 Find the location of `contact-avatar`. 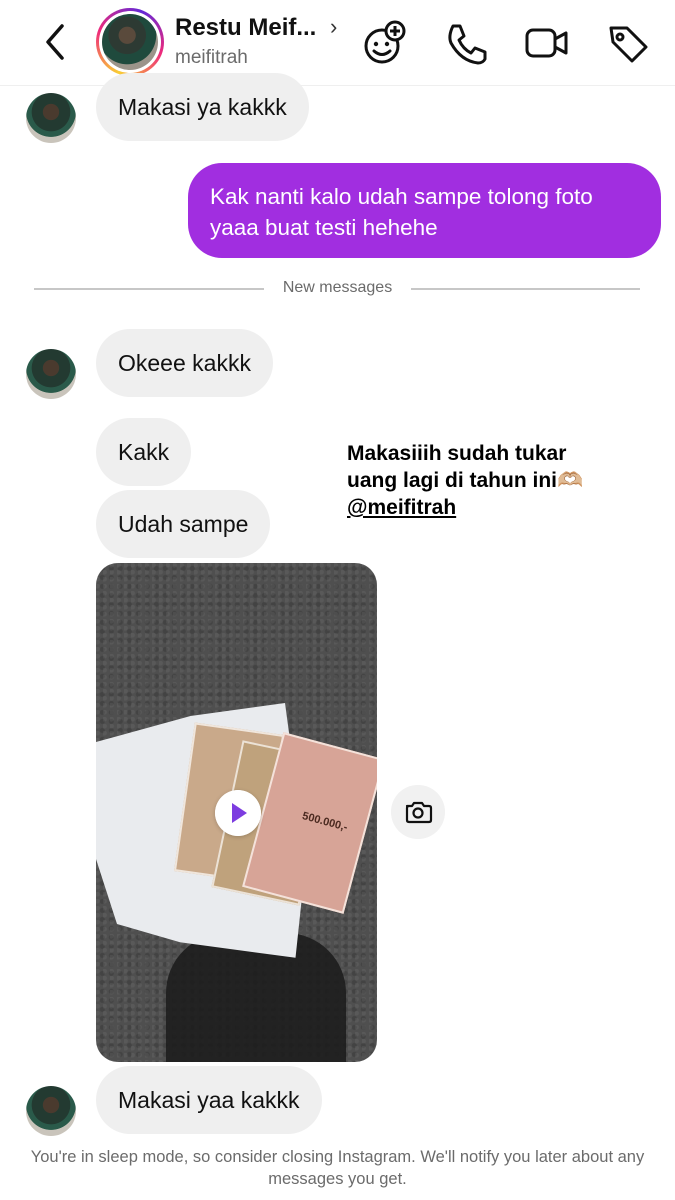

contact-avatar is located at coordinates (130, 42).